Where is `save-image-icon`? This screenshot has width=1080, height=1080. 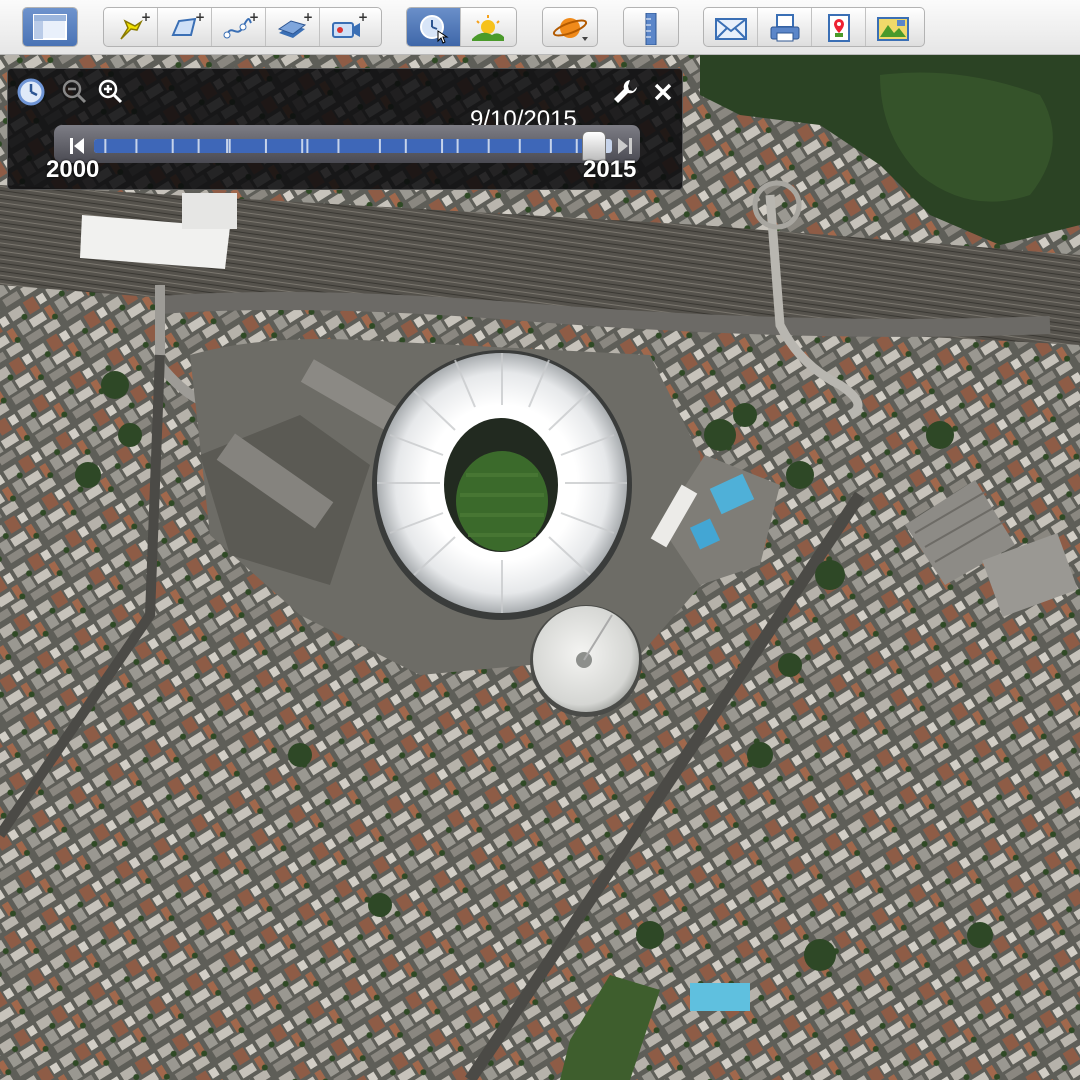 save-image-icon is located at coordinates (893, 29).